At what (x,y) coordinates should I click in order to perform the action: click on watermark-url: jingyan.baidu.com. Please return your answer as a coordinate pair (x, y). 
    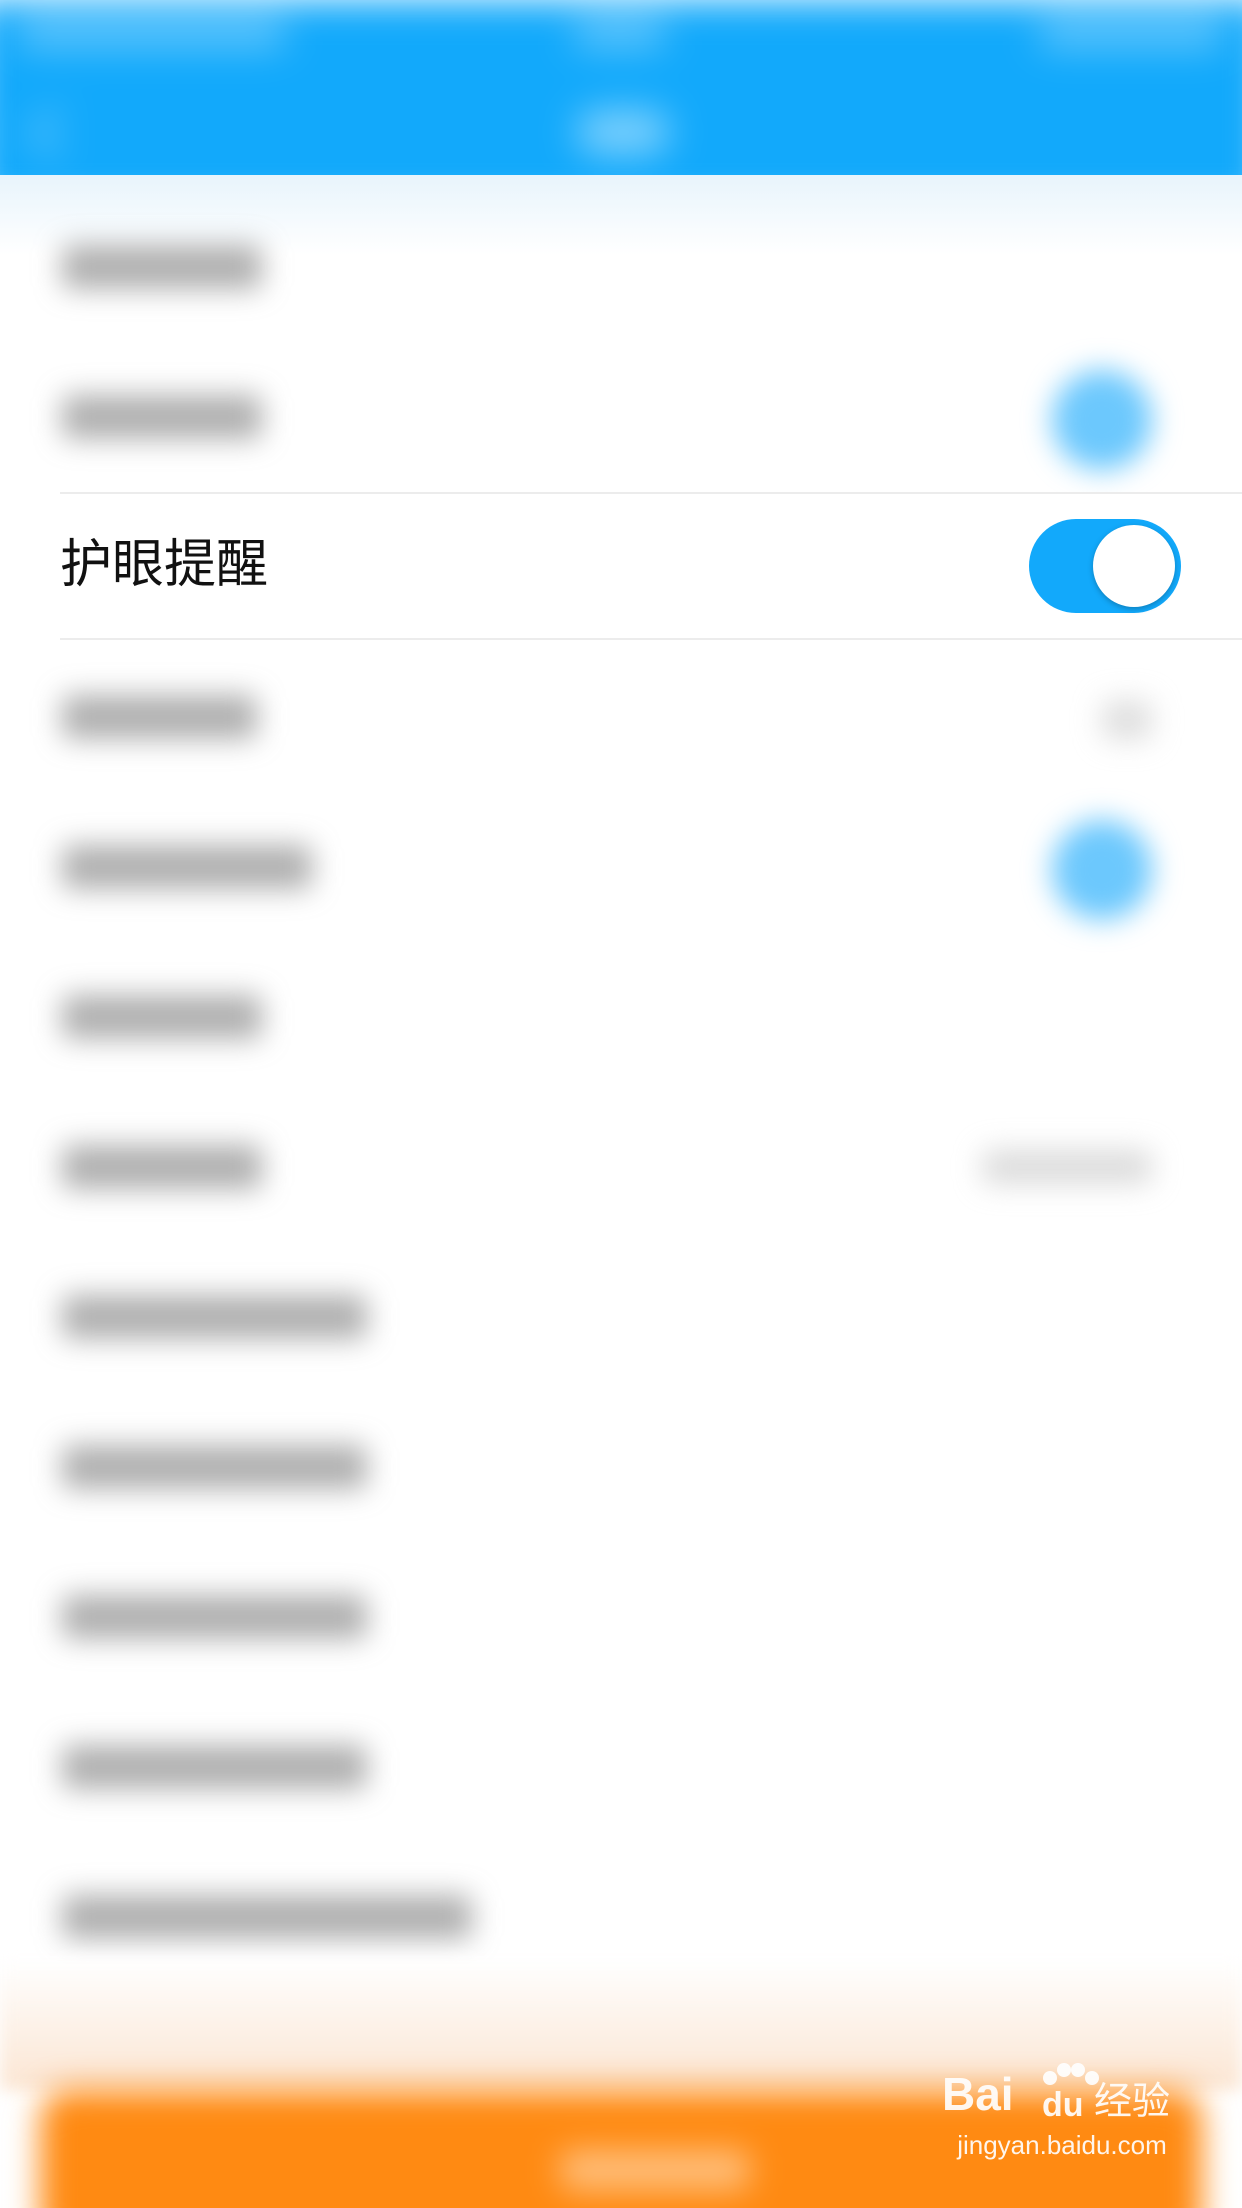
    Looking at the image, I should click on (1062, 2145).